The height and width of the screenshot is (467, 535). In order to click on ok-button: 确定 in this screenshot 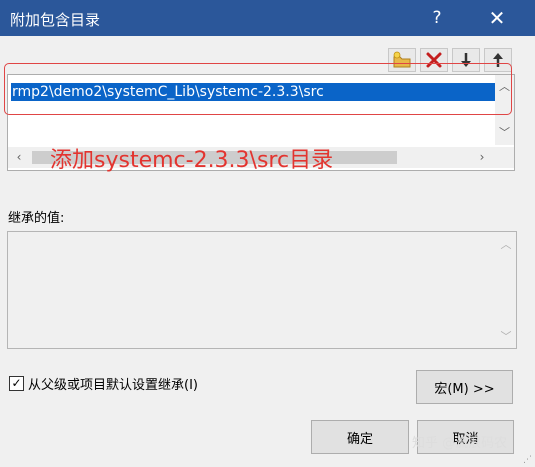, I will do `click(360, 437)`.